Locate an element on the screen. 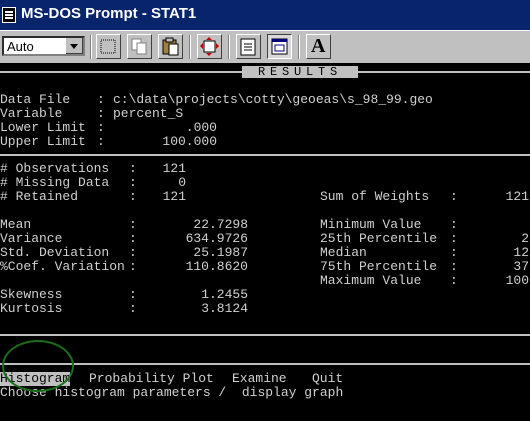  properties-button is located at coordinates (248, 46).